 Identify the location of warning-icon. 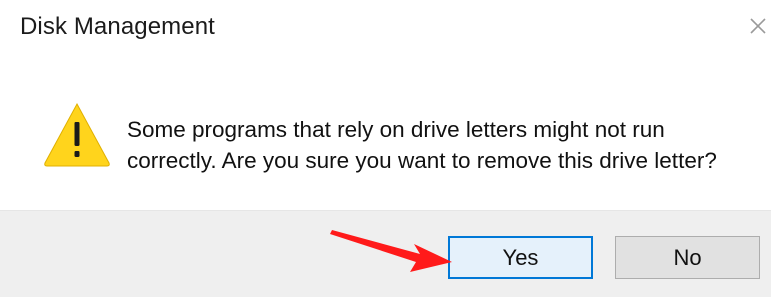
(77, 134).